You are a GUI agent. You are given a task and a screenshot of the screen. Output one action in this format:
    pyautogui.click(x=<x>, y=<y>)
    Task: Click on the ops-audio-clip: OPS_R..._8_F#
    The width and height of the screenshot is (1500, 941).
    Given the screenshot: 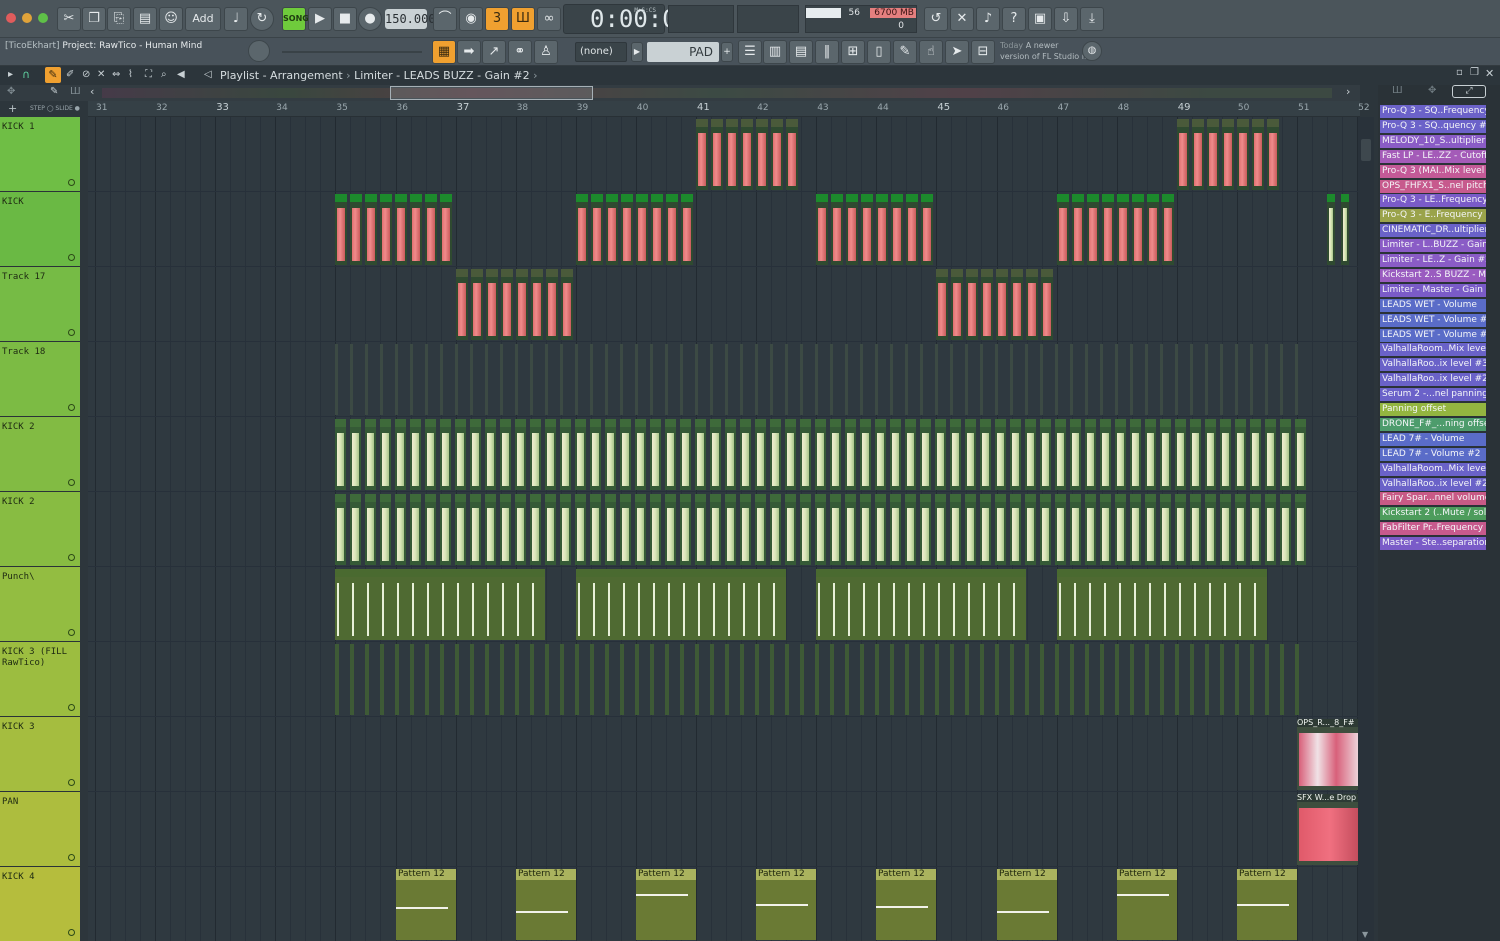 What is the action you would take?
    pyautogui.click(x=1327, y=754)
    